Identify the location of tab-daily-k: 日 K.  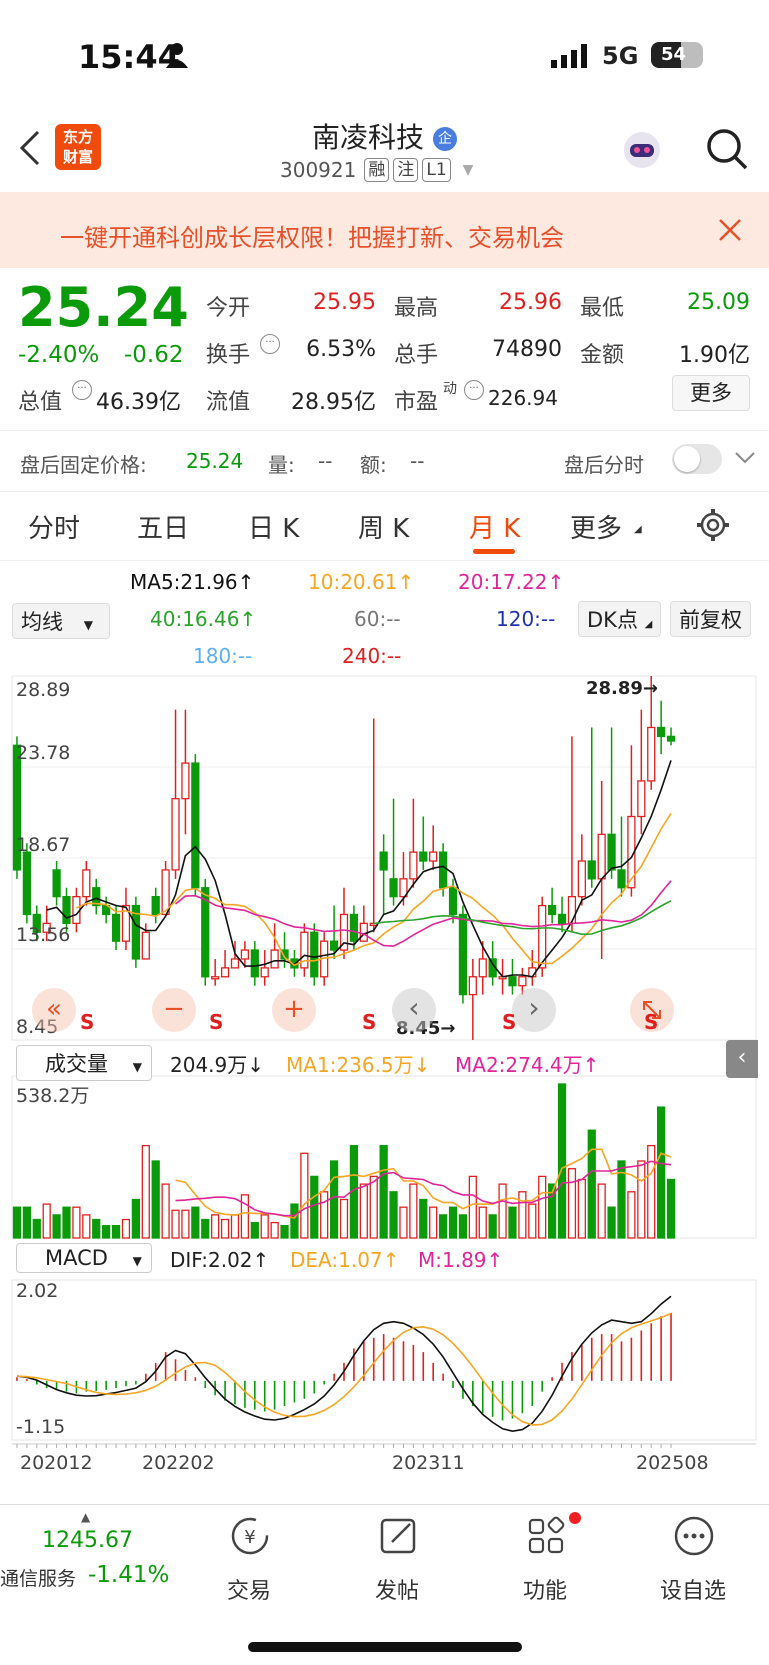
(273, 526).